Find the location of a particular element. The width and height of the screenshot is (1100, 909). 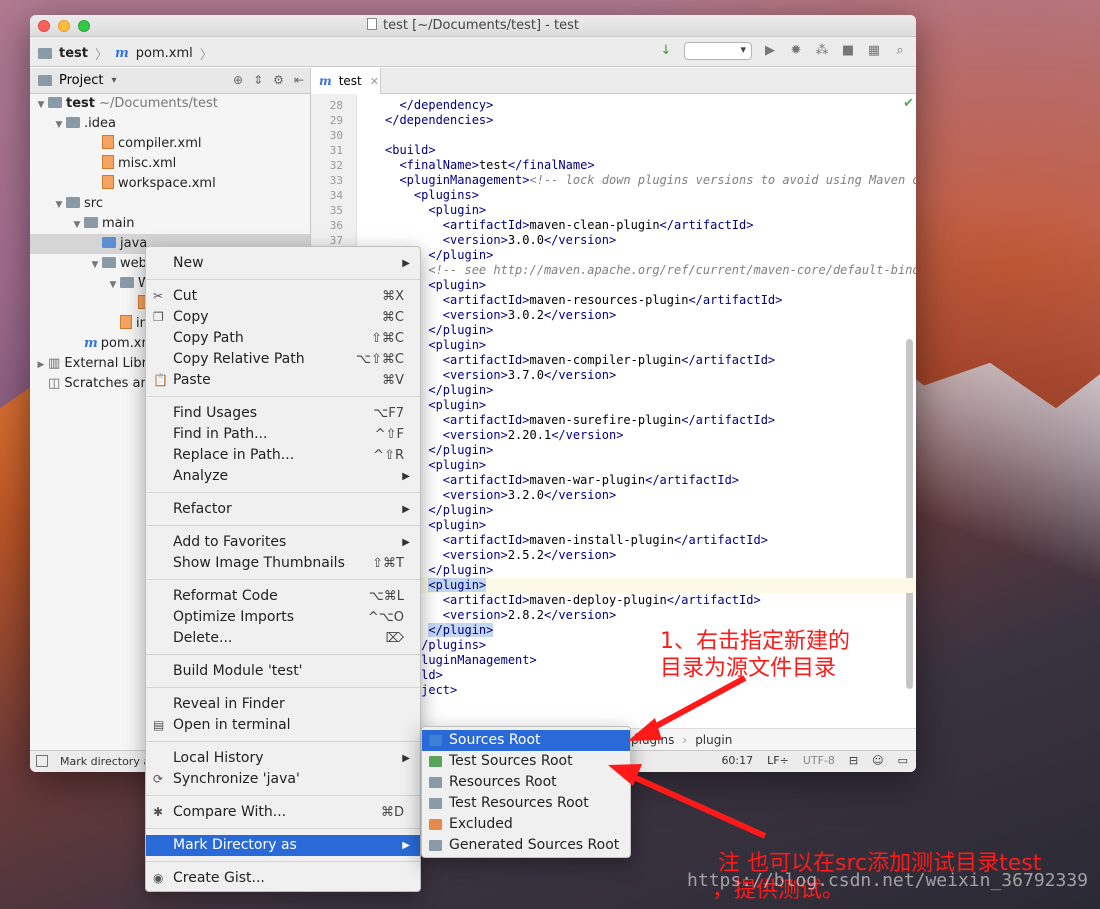

project-view-selector: Project ▾ is located at coordinates (77, 80).